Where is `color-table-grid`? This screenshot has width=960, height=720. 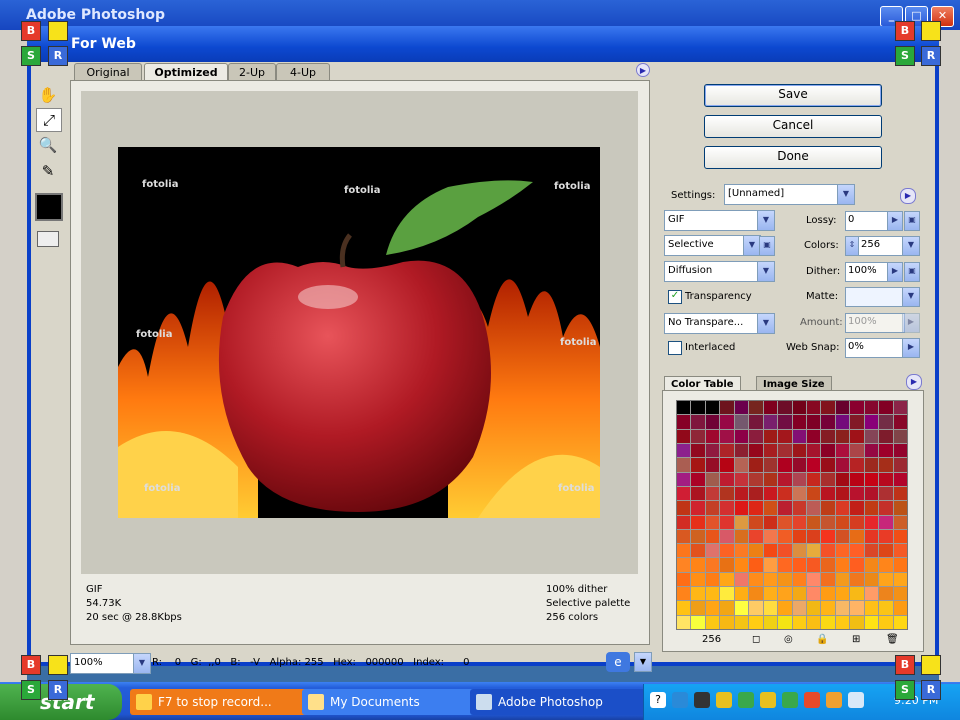
color-table-grid is located at coordinates (792, 515).